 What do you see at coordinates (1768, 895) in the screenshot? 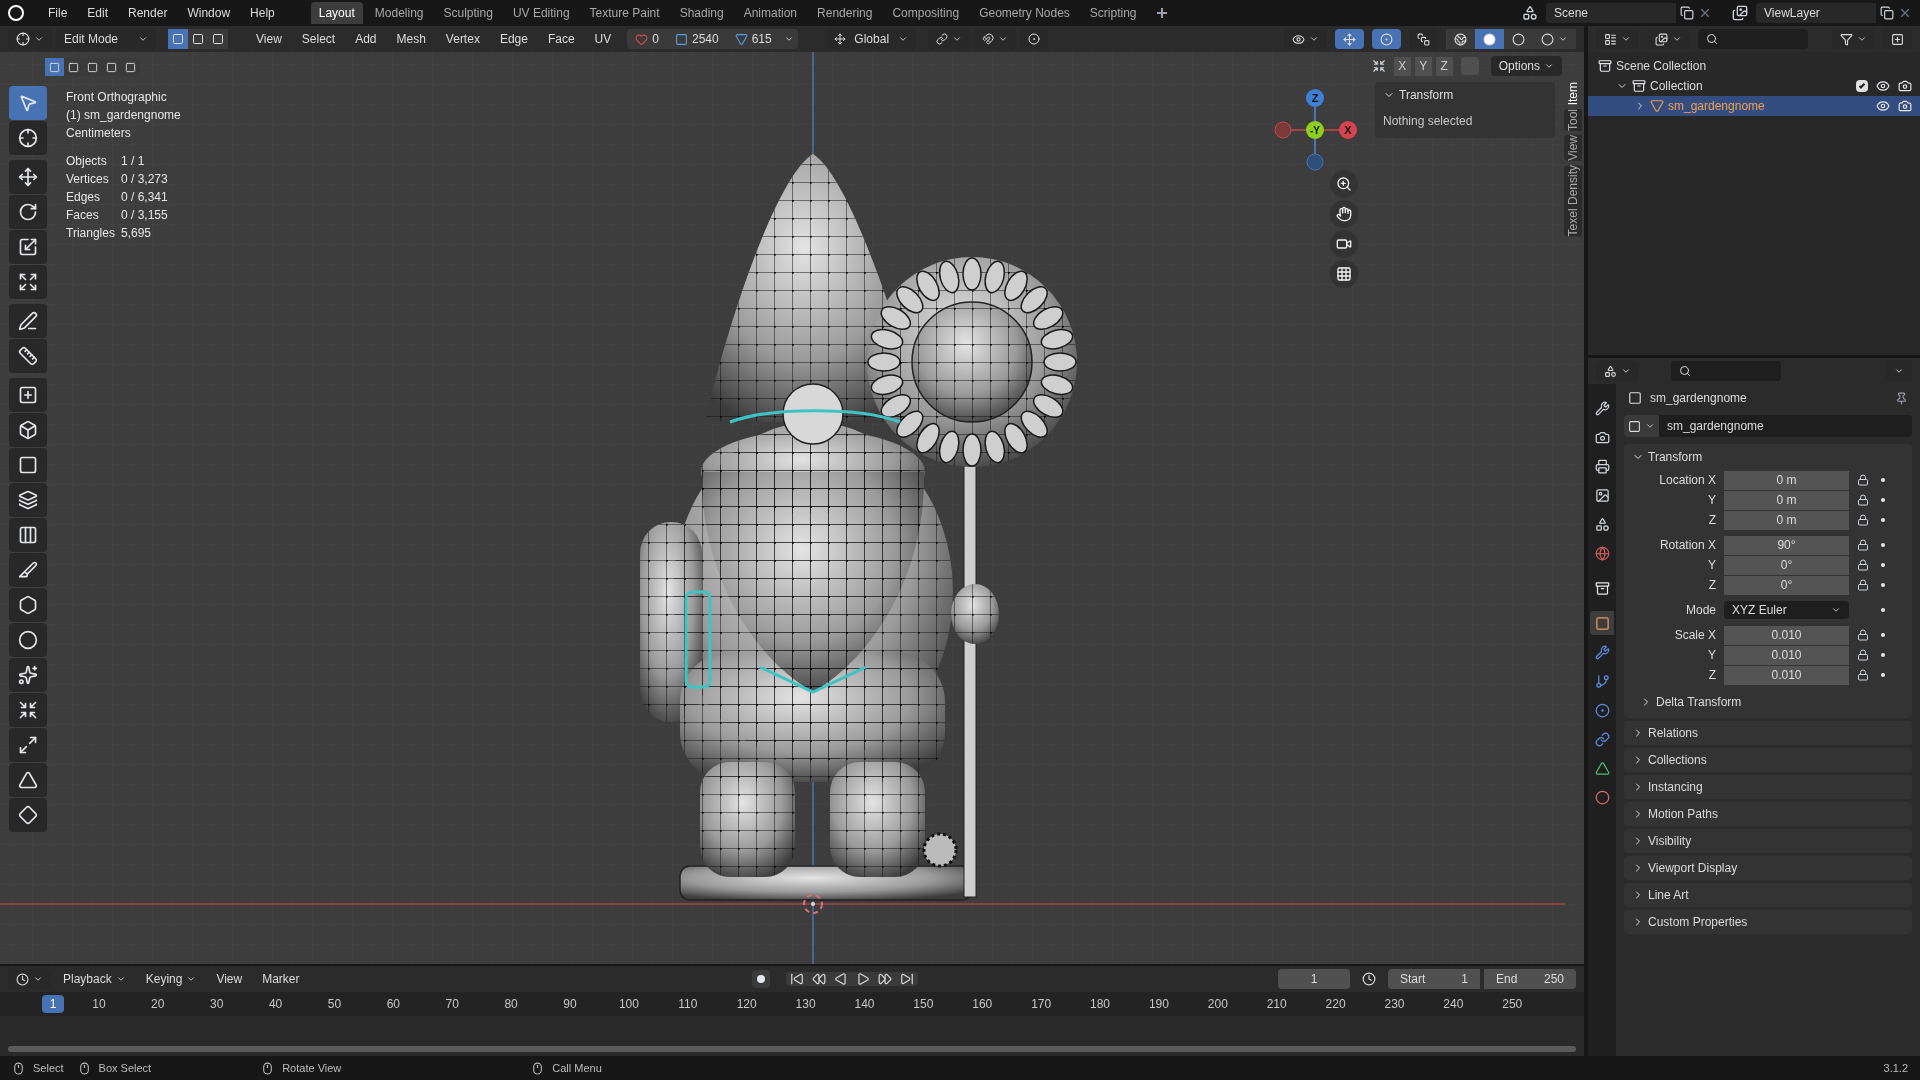
I see `collapsed-panel: Line Art` at bounding box center [1768, 895].